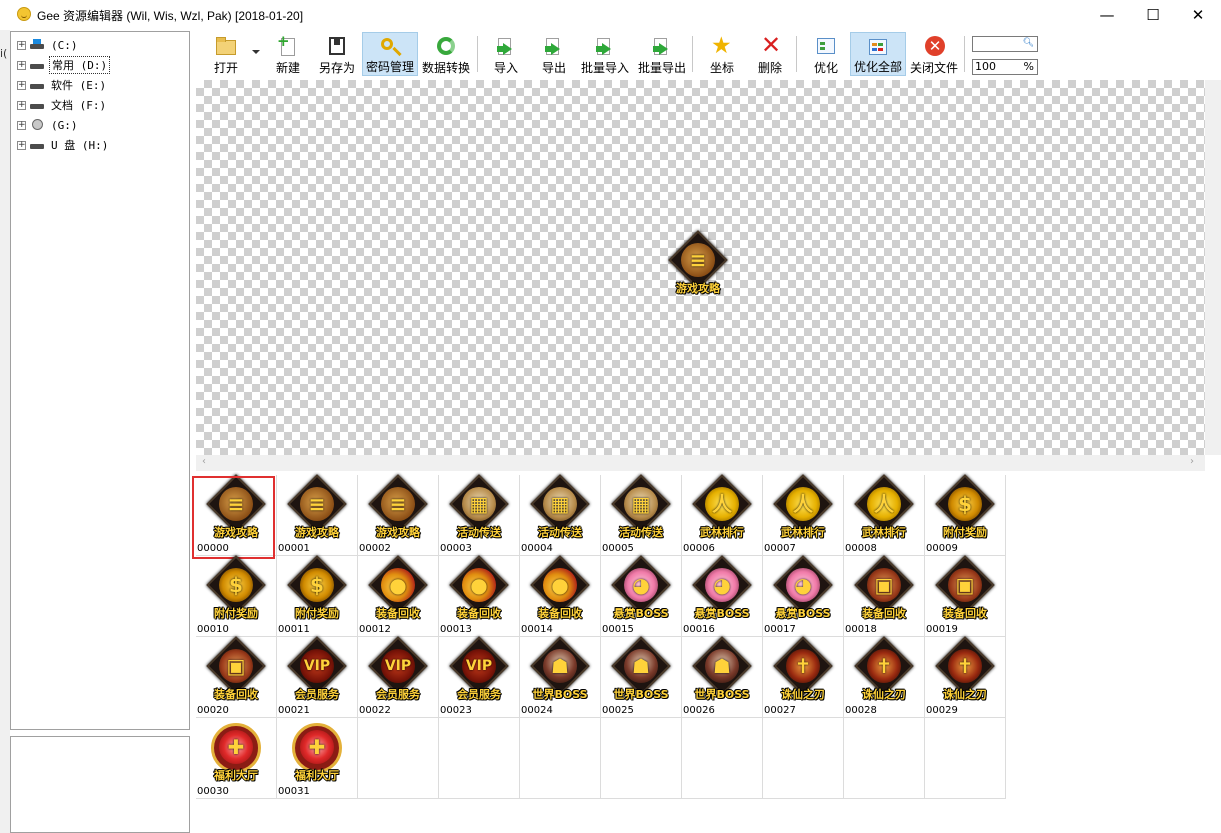  Describe the element at coordinates (213, 629) in the screenshot. I see `thumbnail-index: 00010` at that location.